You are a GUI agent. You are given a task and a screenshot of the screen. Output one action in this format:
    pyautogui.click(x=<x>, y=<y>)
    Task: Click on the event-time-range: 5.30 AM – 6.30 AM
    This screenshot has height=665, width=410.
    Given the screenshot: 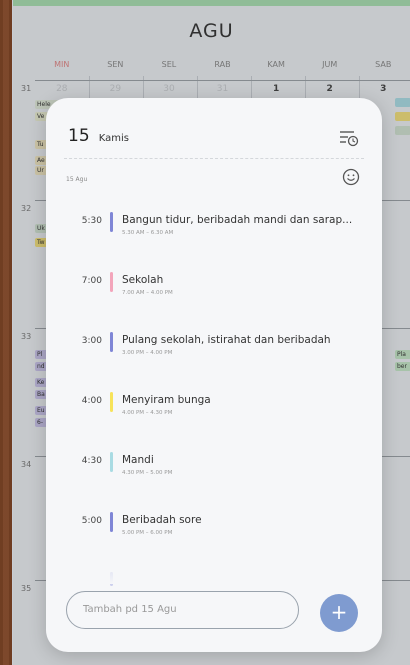 What is the action you would take?
    pyautogui.click(x=148, y=233)
    